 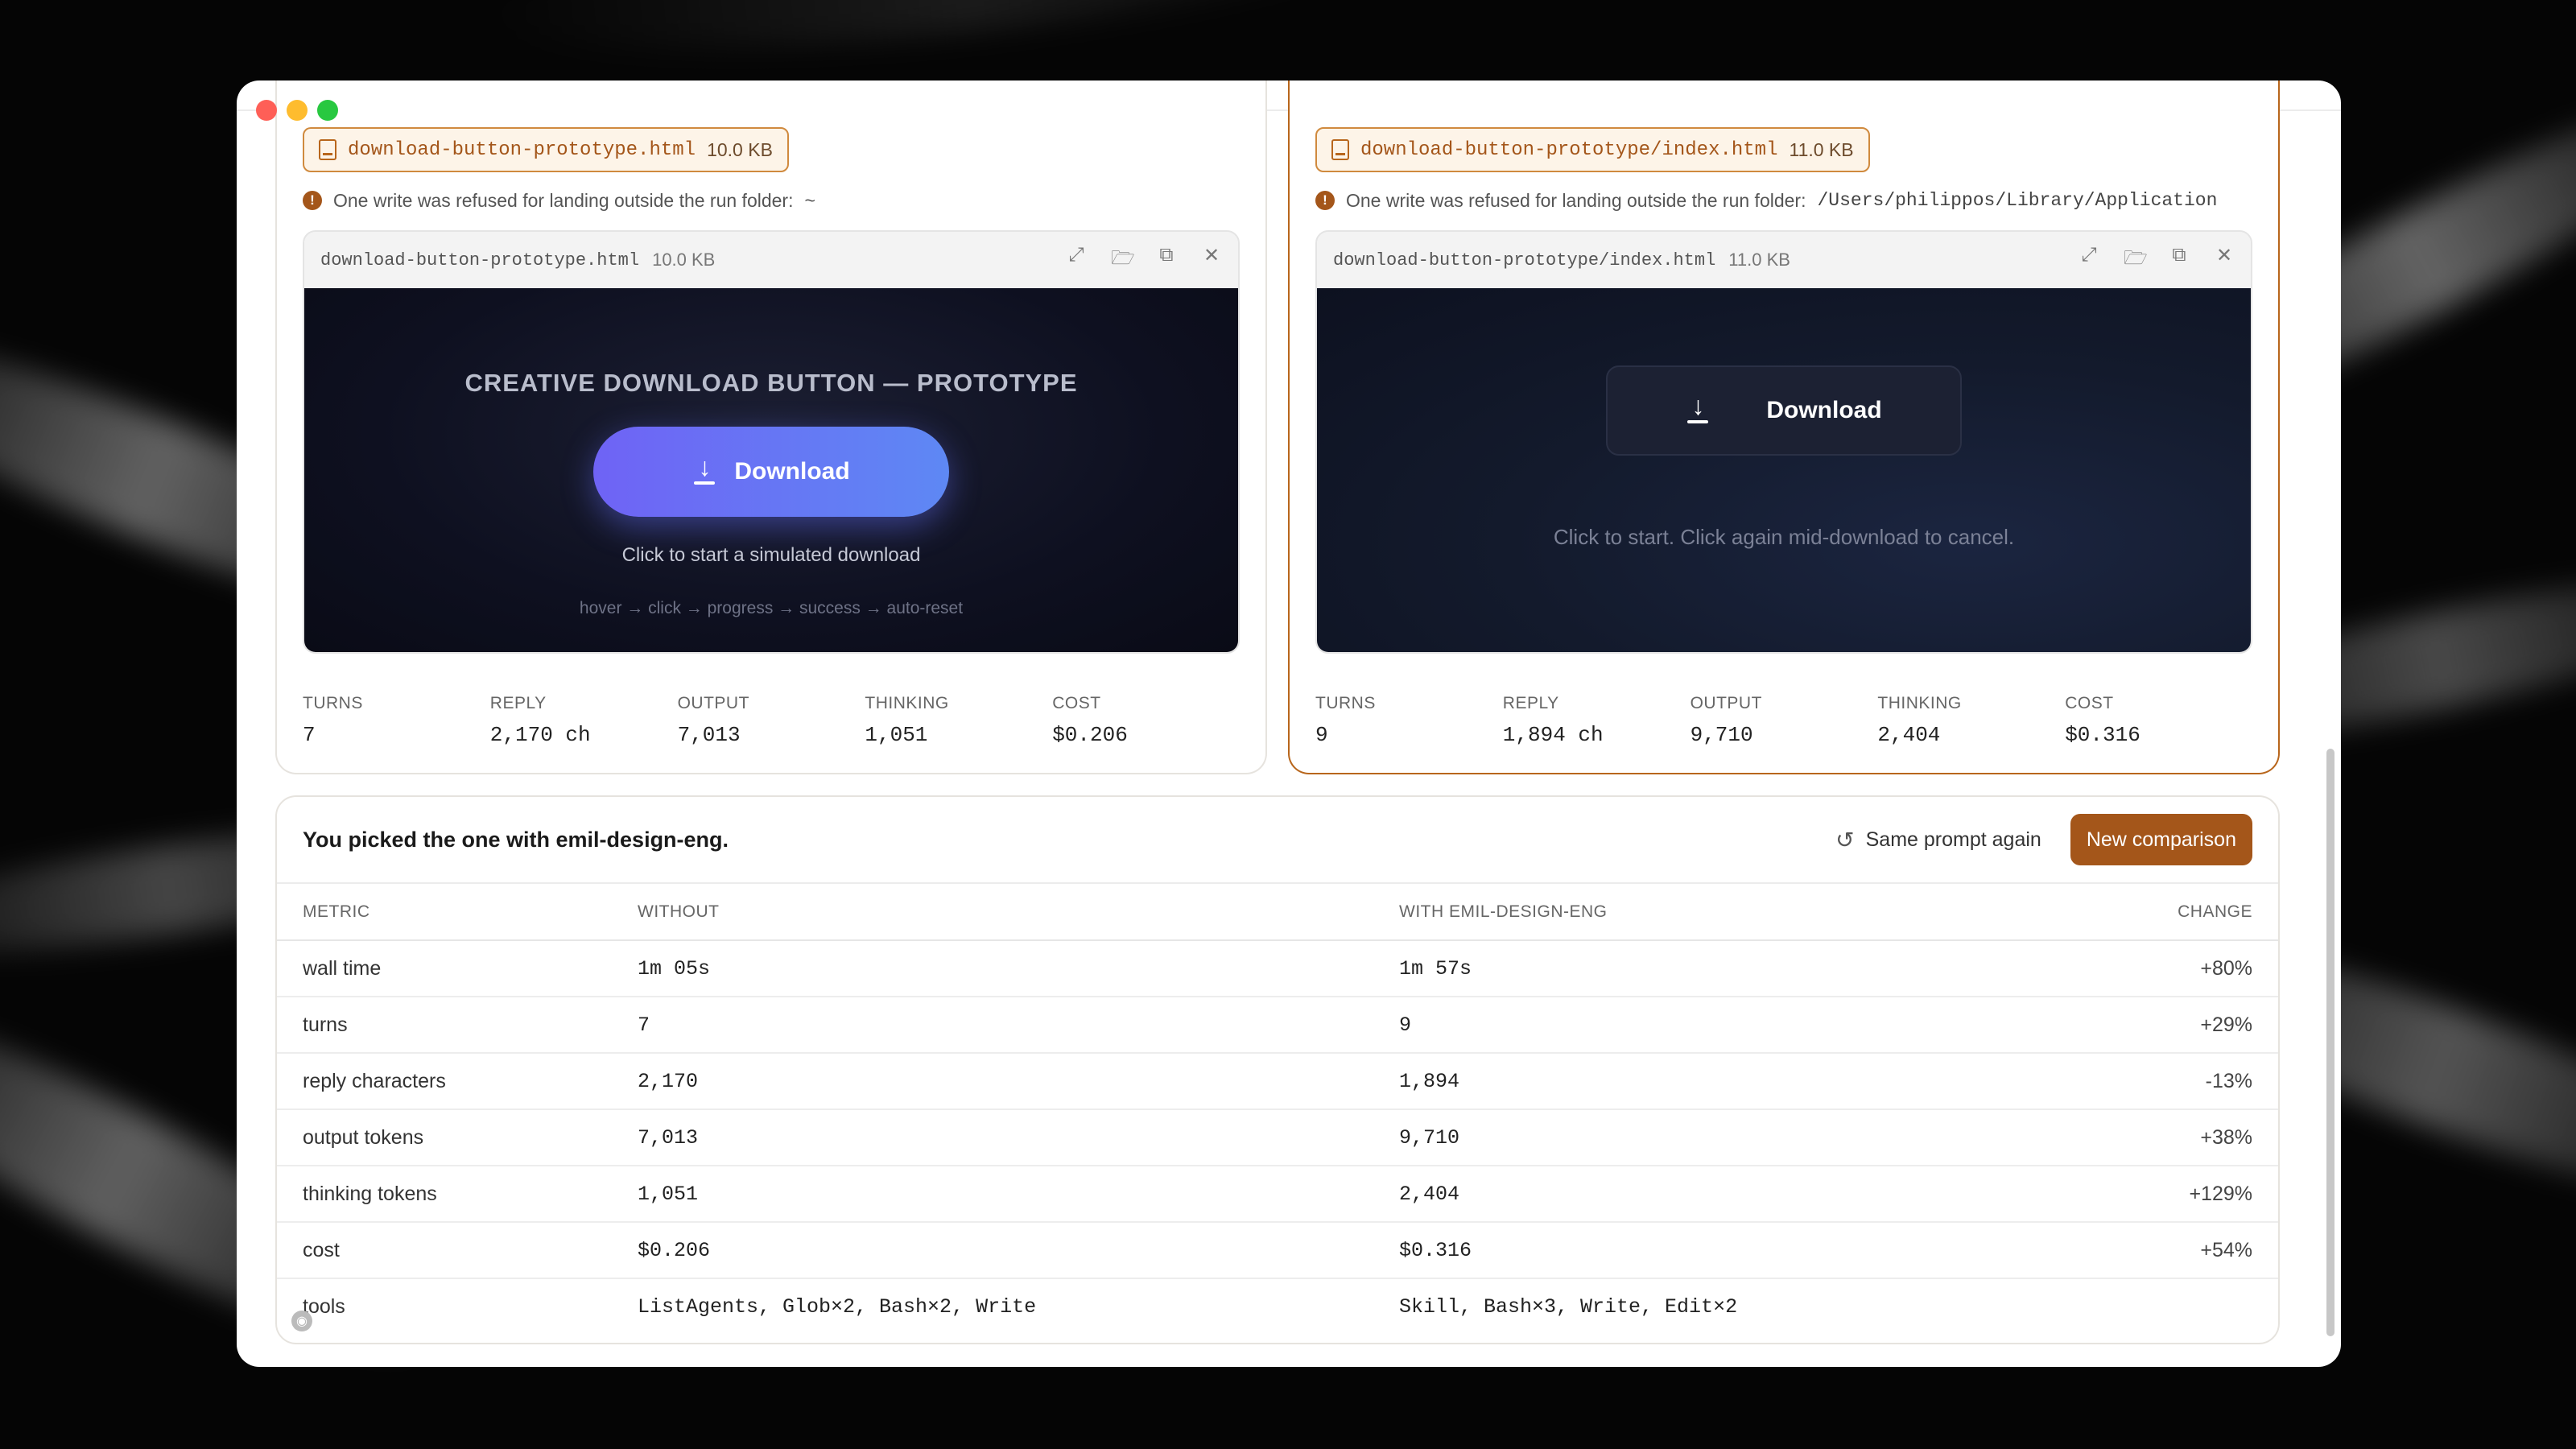 I want to click on file-chip: download-button-prototype.html 10.0 KB, so click(x=546, y=149).